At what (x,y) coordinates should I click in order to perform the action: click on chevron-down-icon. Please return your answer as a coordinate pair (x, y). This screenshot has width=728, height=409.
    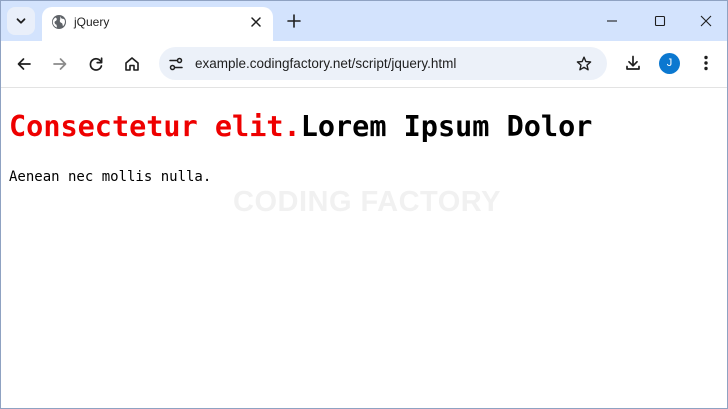
    Looking at the image, I should click on (21, 21).